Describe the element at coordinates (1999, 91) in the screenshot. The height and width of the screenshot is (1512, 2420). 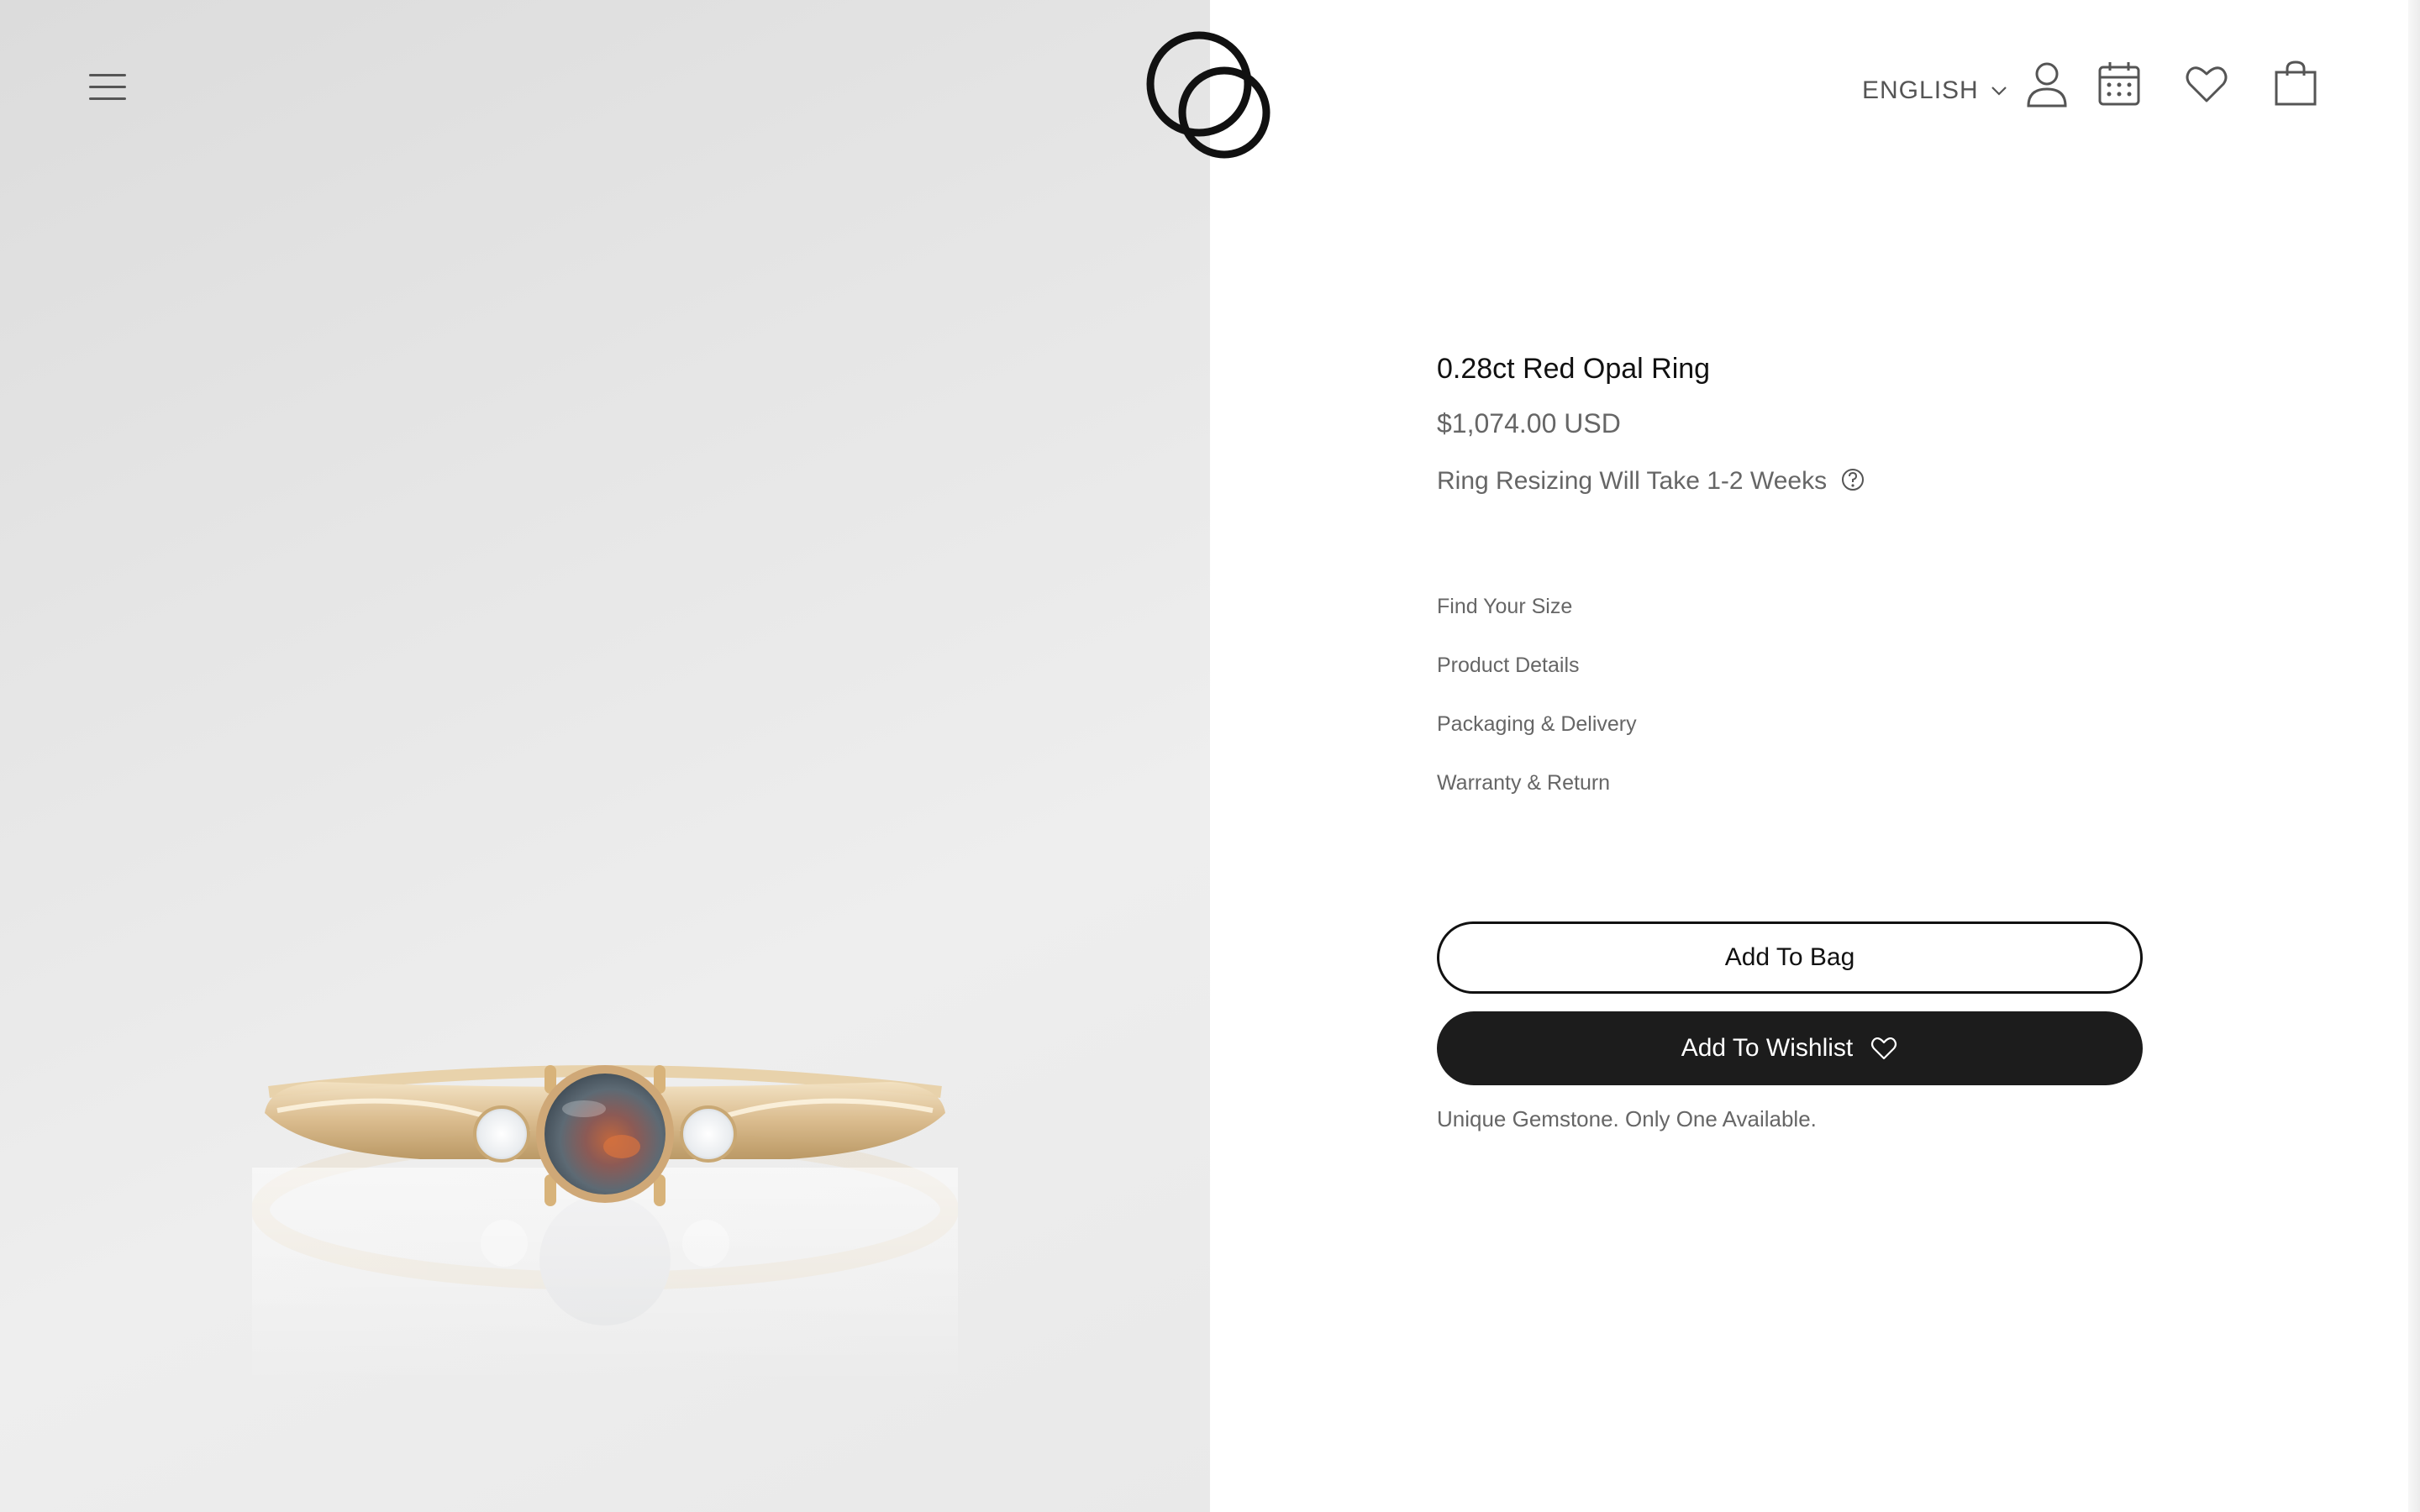
I see `chevron-down-icon` at that location.